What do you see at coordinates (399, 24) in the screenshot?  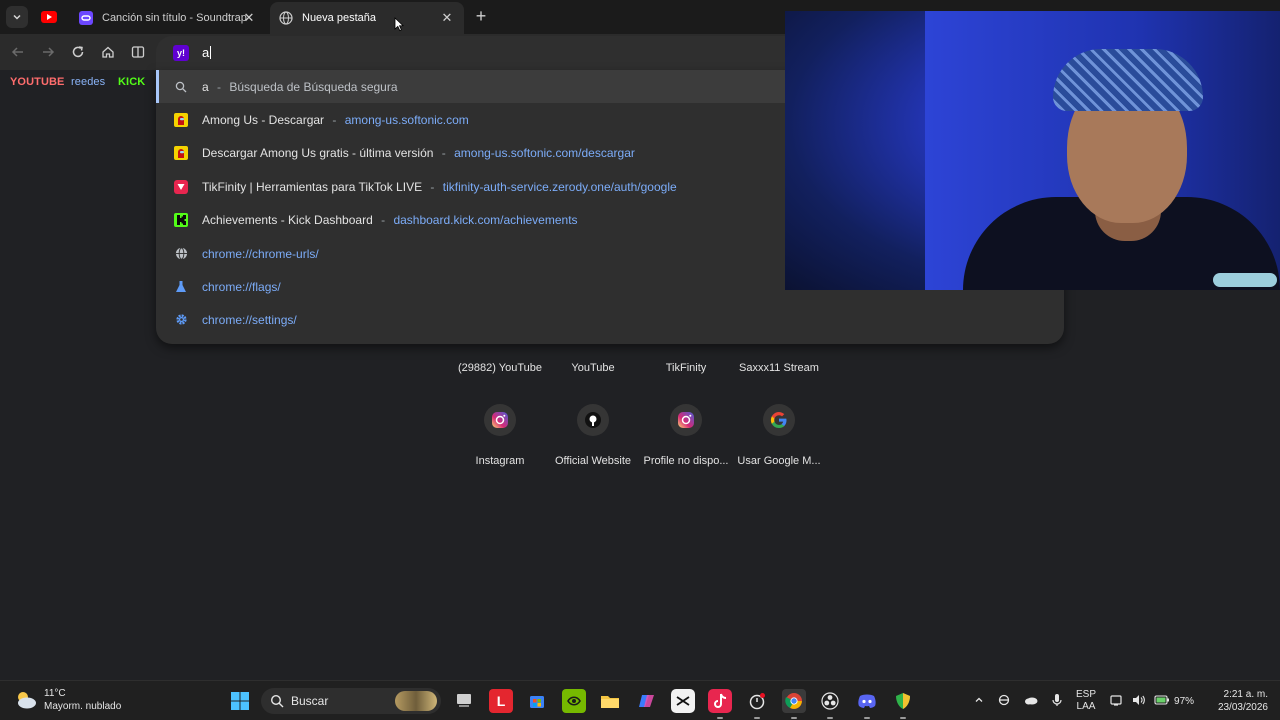 I see `mouse-cursor-icon` at bounding box center [399, 24].